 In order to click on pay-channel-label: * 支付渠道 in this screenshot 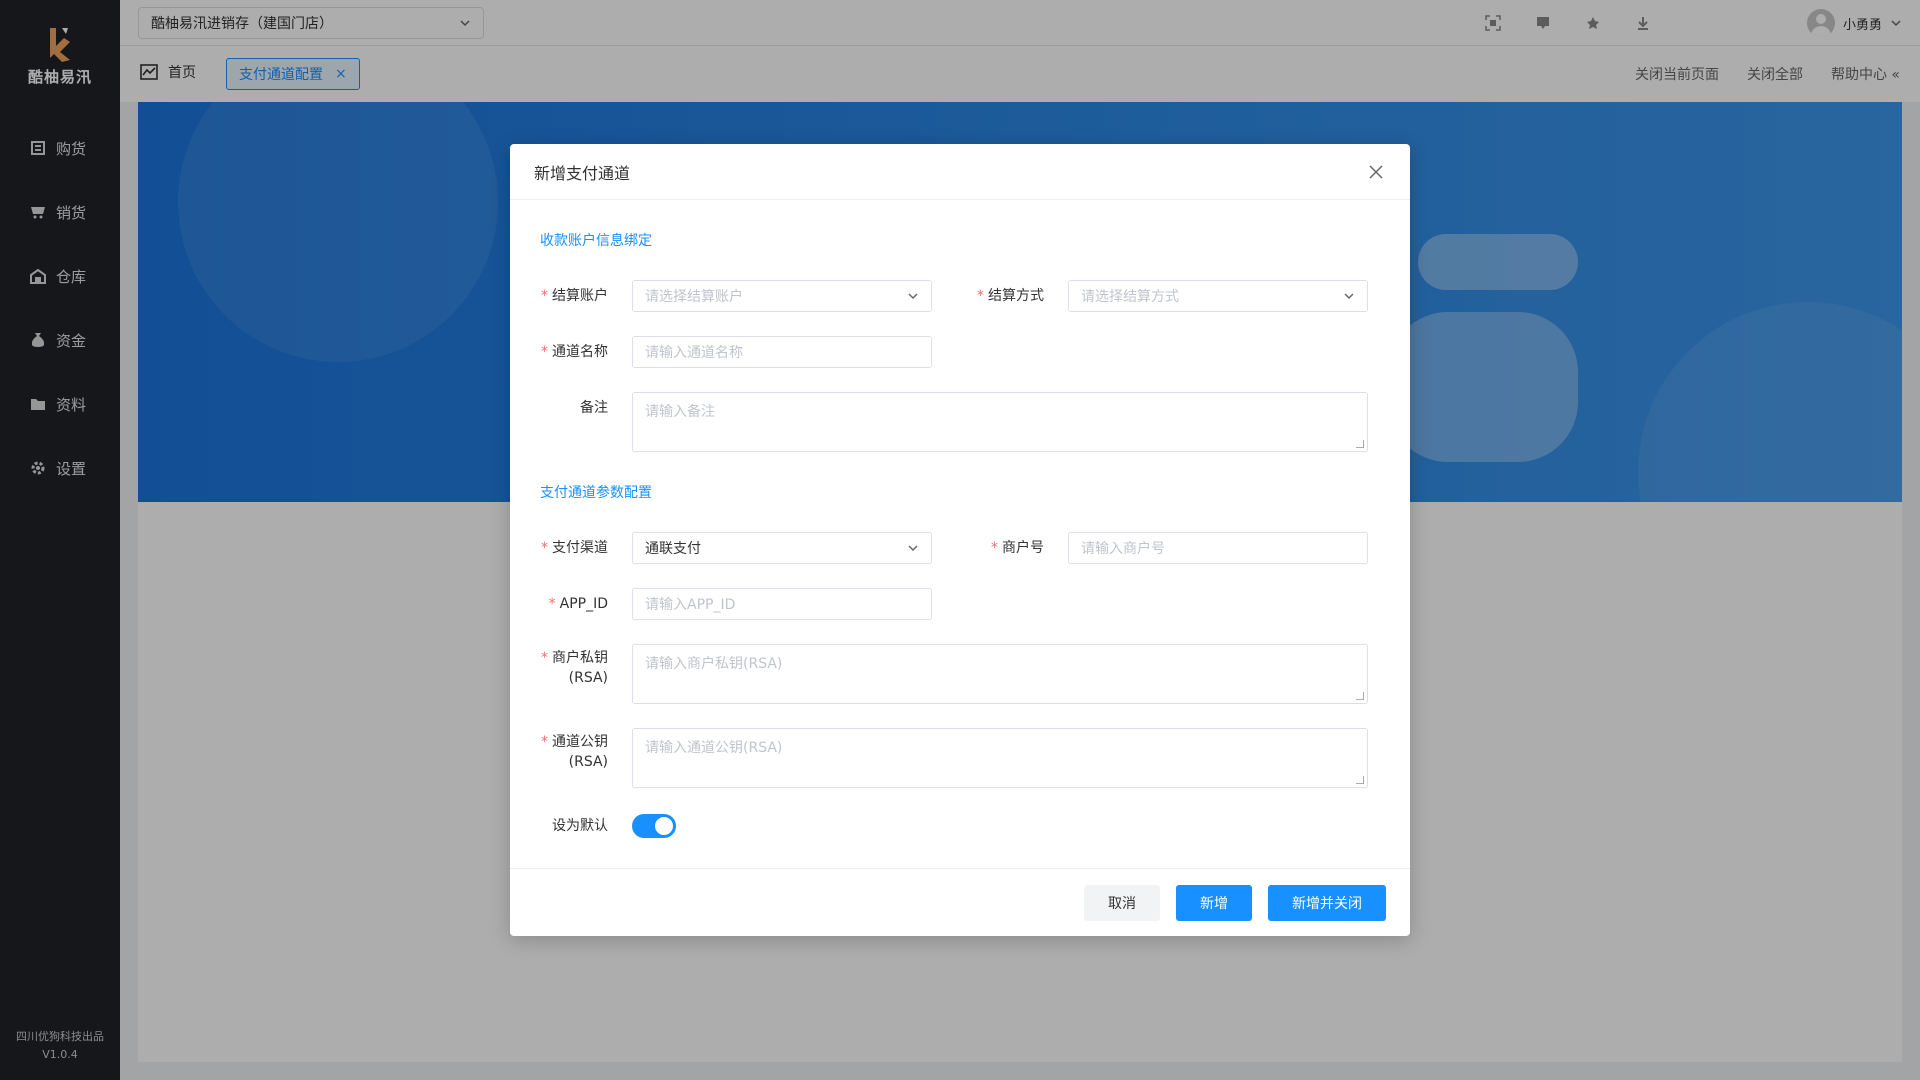, I will do `click(574, 548)`.